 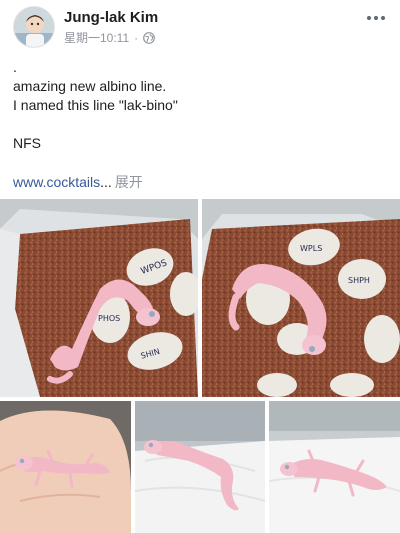 What do you see at coordinates (65, 467) in the screenshot?
I see `photo-gecko-hand` at bounding box center [65, 467].